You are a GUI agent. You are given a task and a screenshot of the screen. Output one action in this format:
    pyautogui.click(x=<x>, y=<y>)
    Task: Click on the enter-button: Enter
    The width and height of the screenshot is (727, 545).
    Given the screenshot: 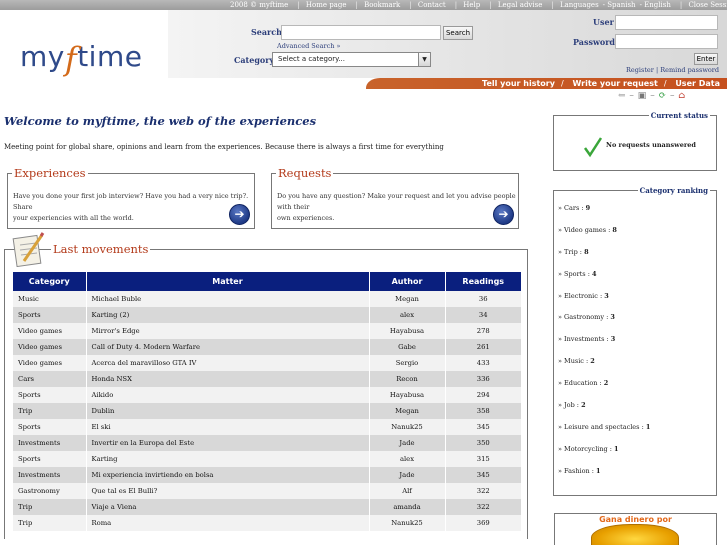 What is the action you would take?
    pyautogui.click(x=706, y=59)
    